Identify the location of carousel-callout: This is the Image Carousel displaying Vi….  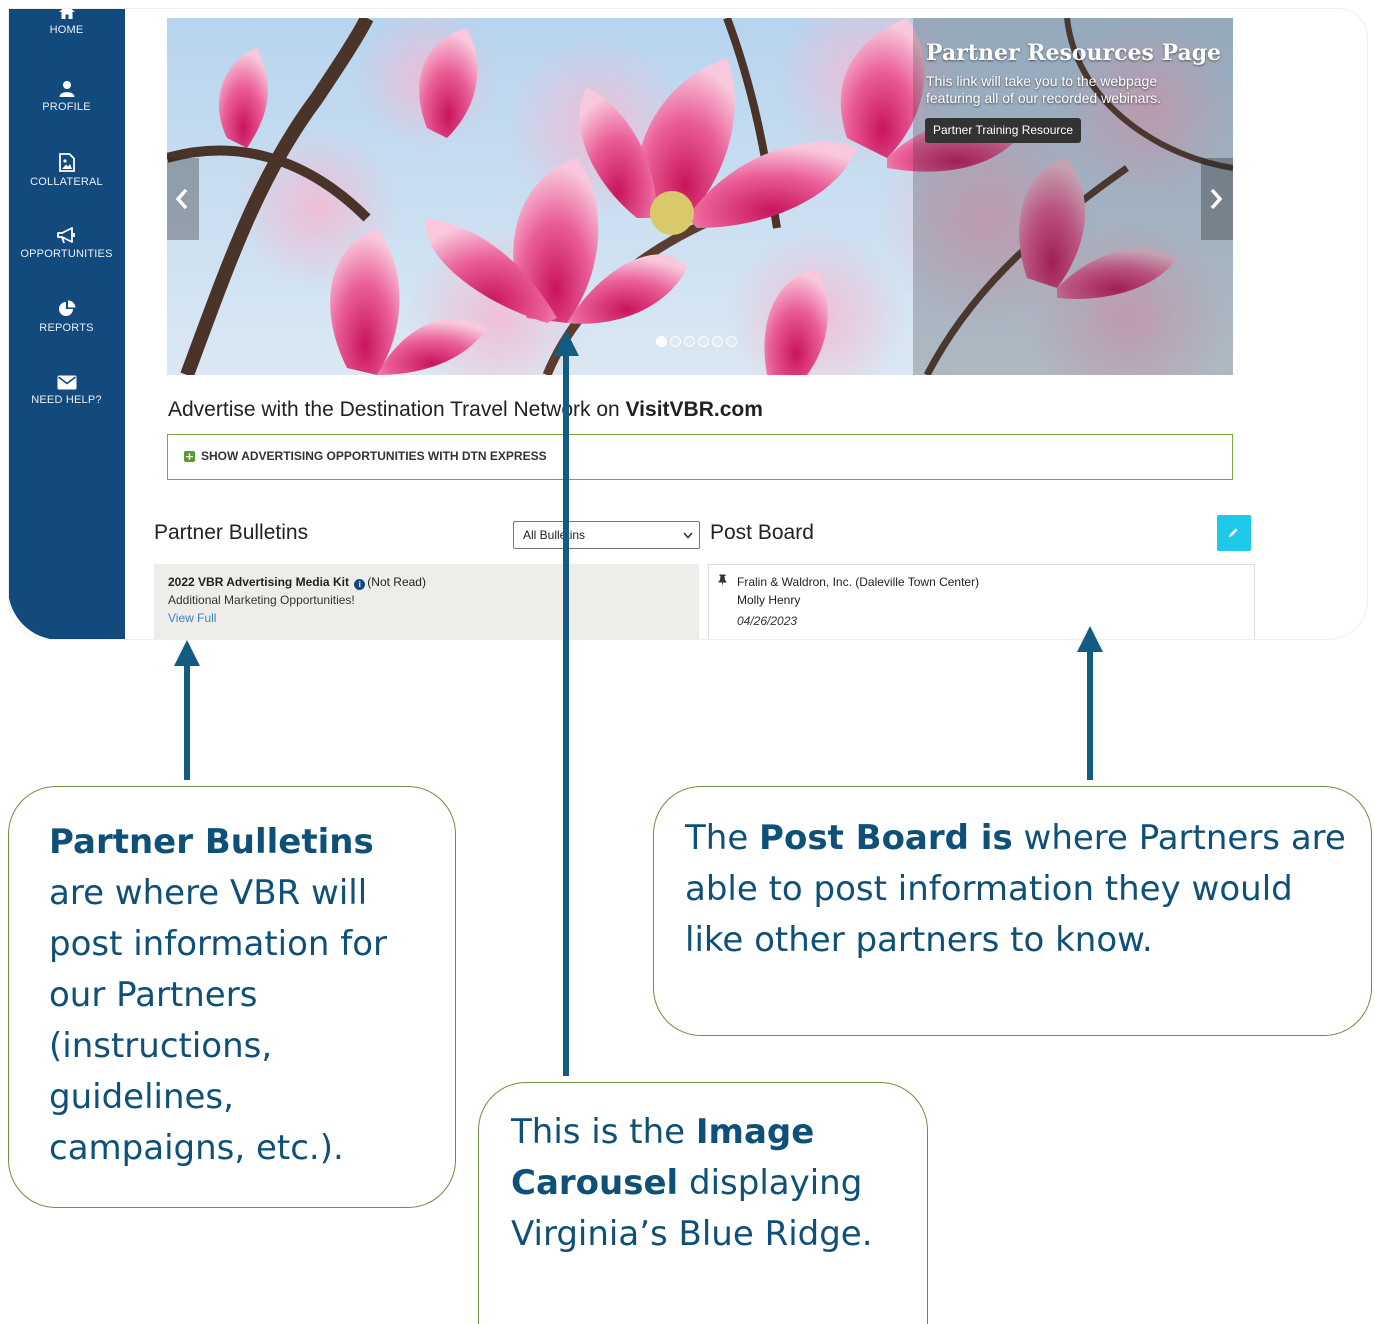
(703, 1203).